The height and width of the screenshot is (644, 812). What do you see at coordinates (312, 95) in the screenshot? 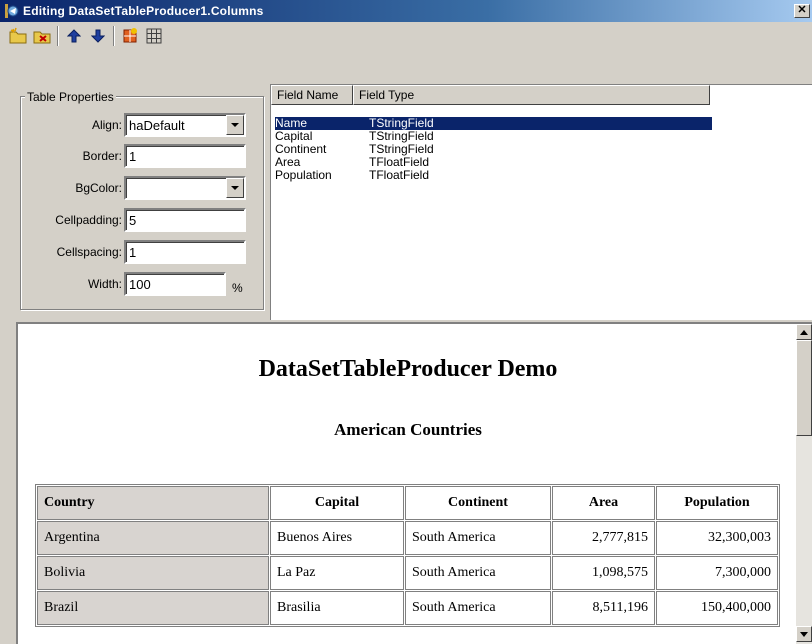
I see `column-header-field-name: Field Name` at bounding box center [312, 95].